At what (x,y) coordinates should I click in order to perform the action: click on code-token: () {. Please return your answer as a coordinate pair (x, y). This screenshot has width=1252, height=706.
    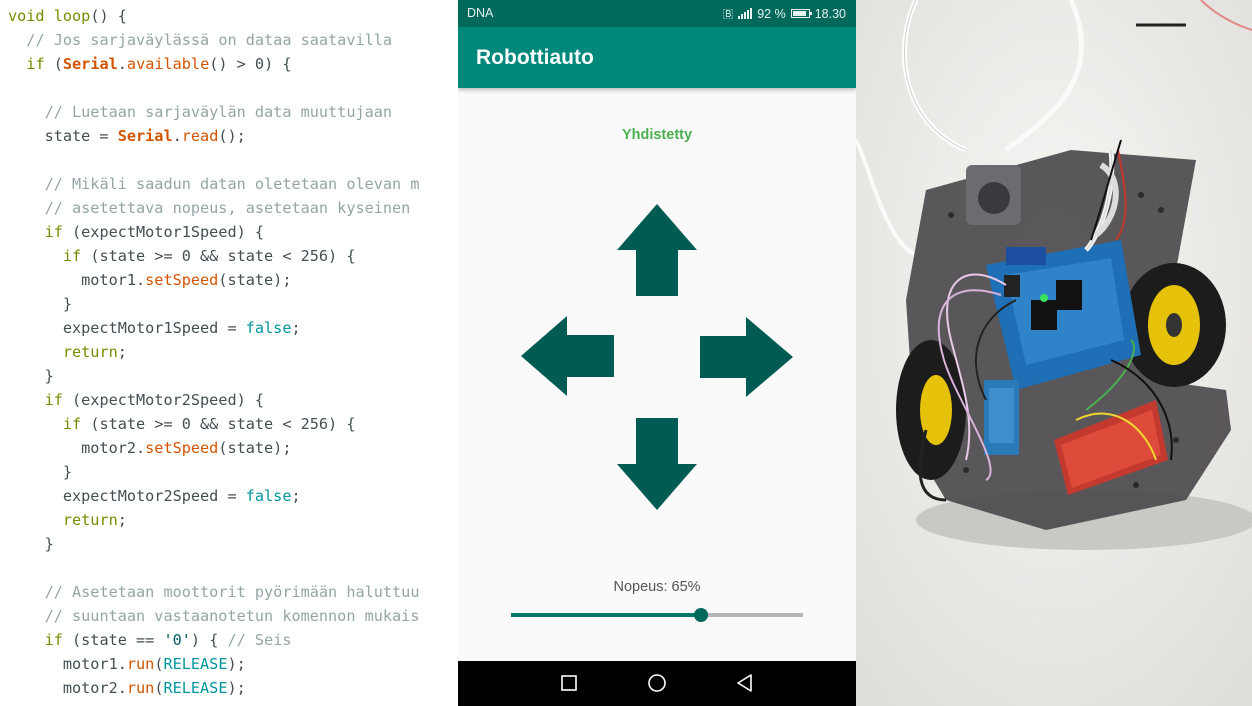
    Looking at the image, I should click on (108, 16).